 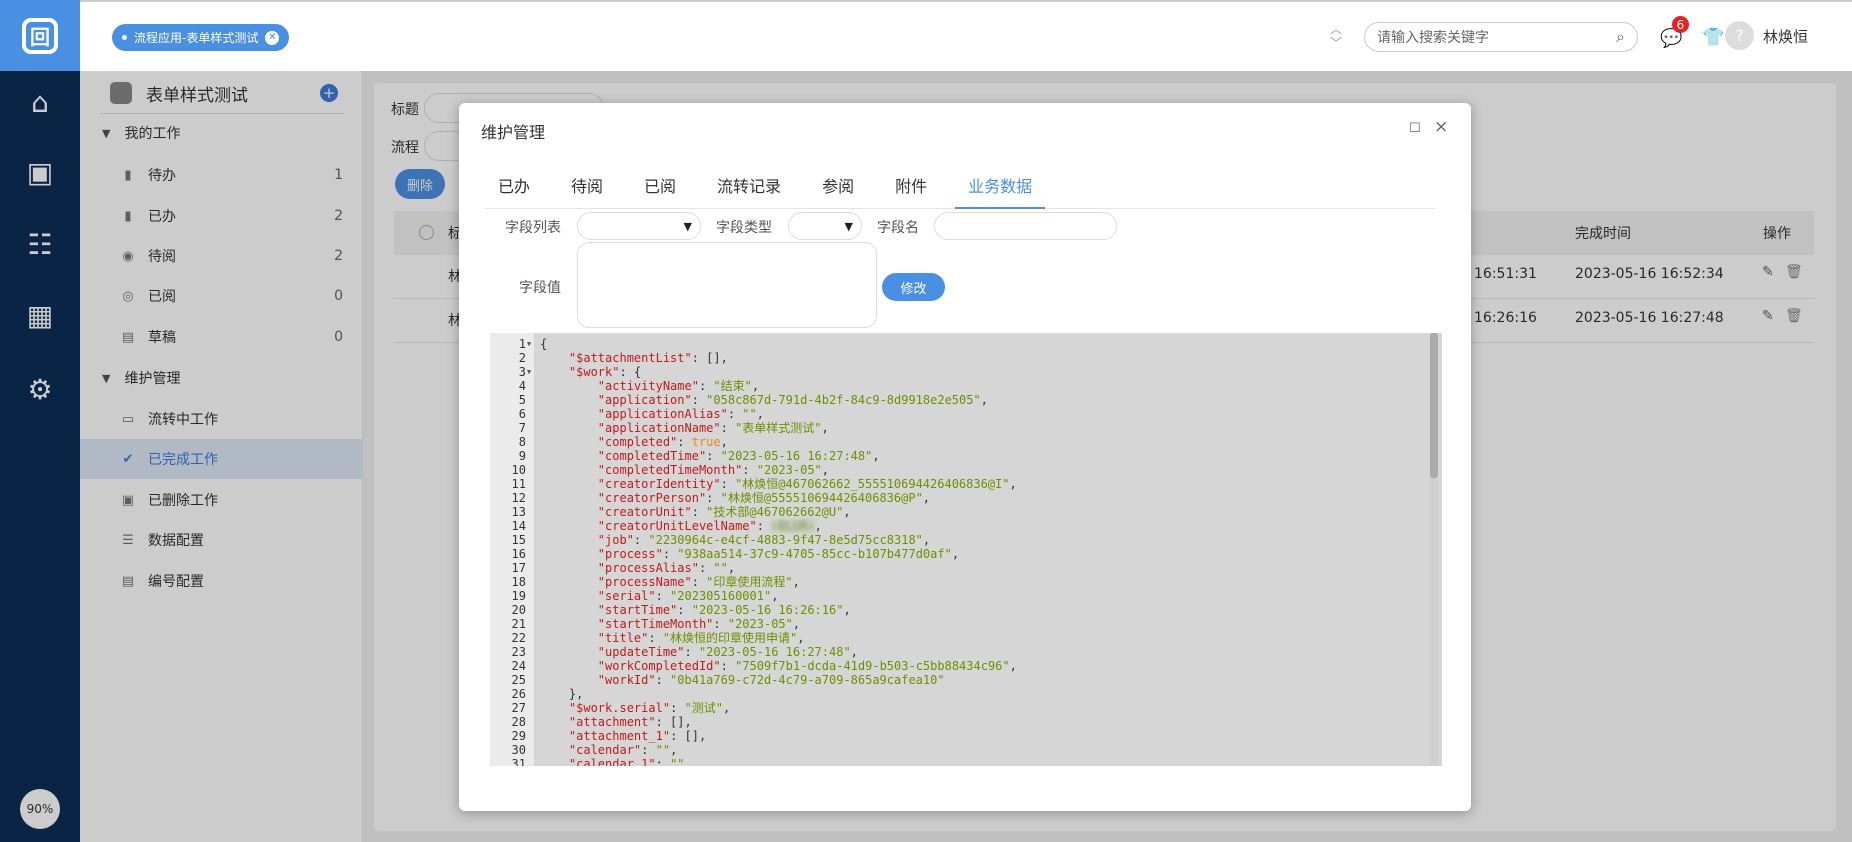 I want to click on search-input: 请输入搜索关键字 ⌕, so click(x=1501, y=37).